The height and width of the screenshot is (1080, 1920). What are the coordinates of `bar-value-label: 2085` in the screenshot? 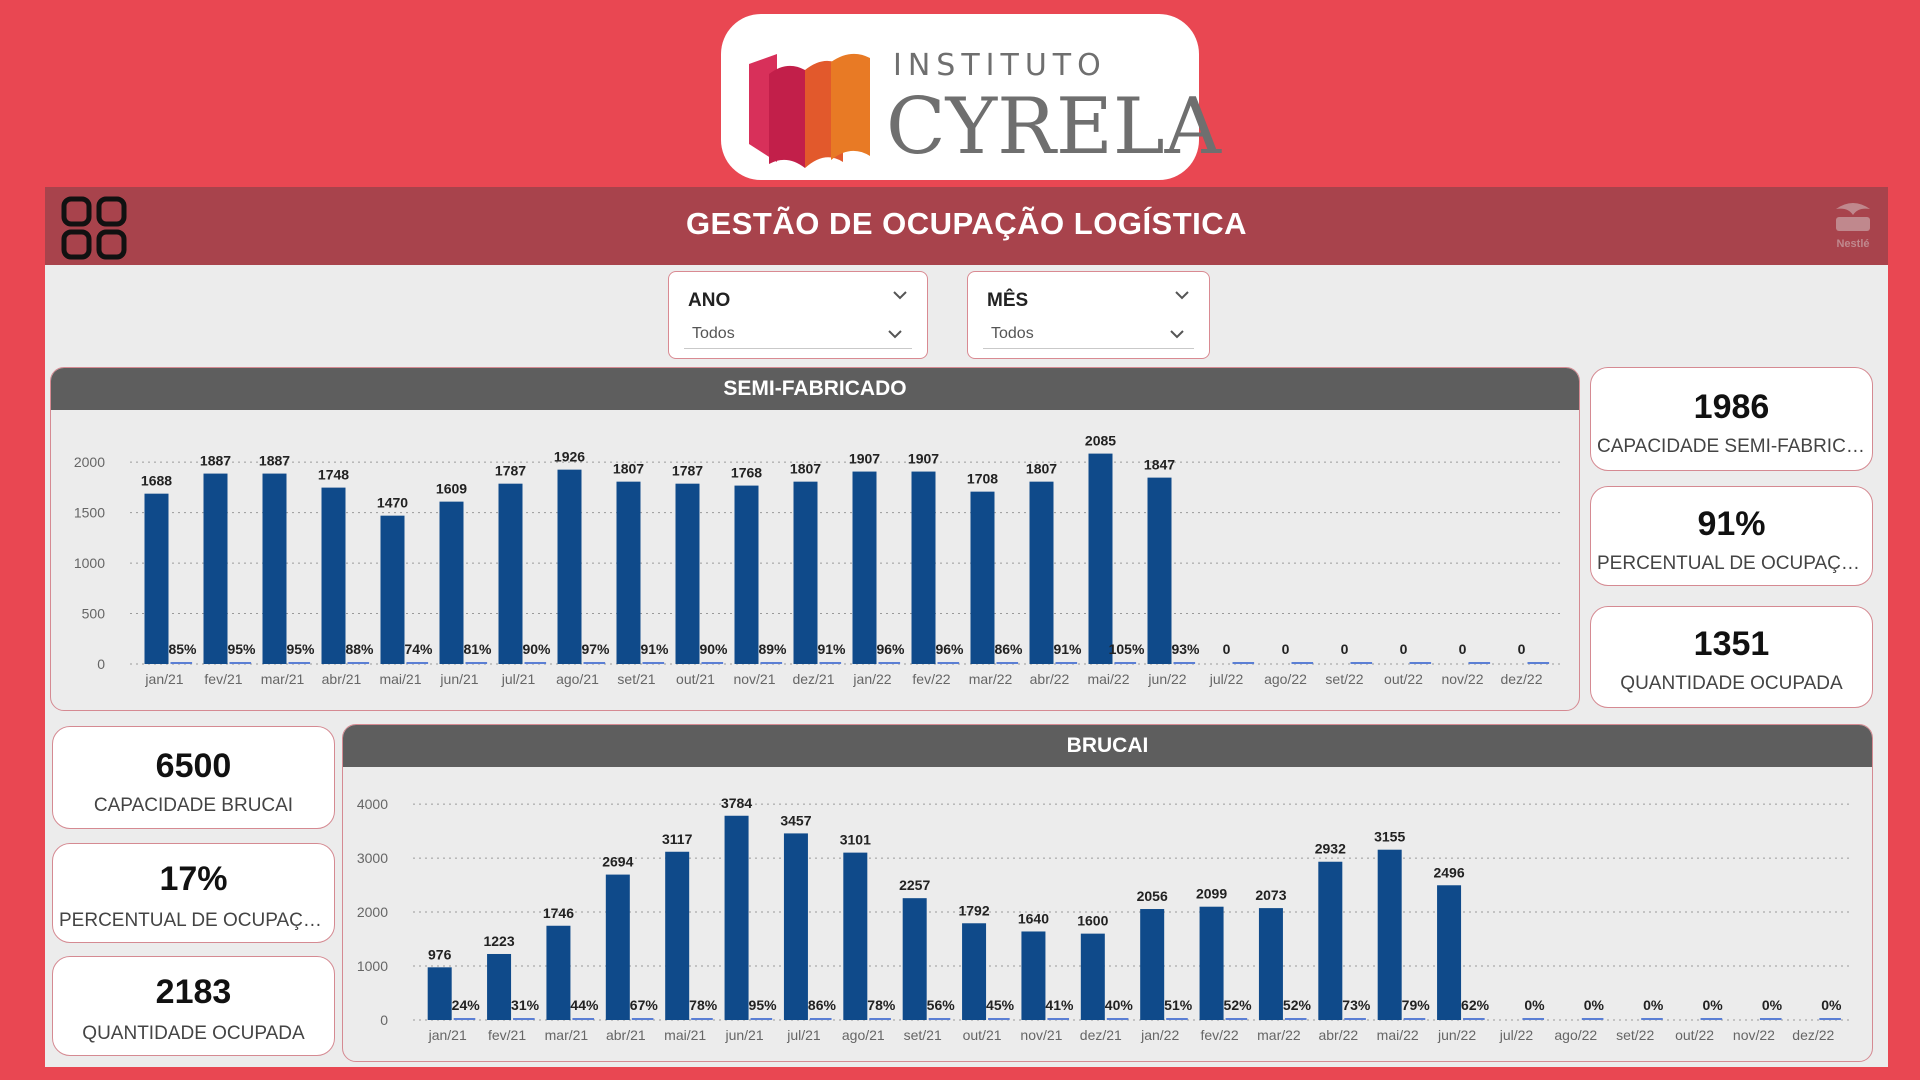 It's located at (1100, 441).